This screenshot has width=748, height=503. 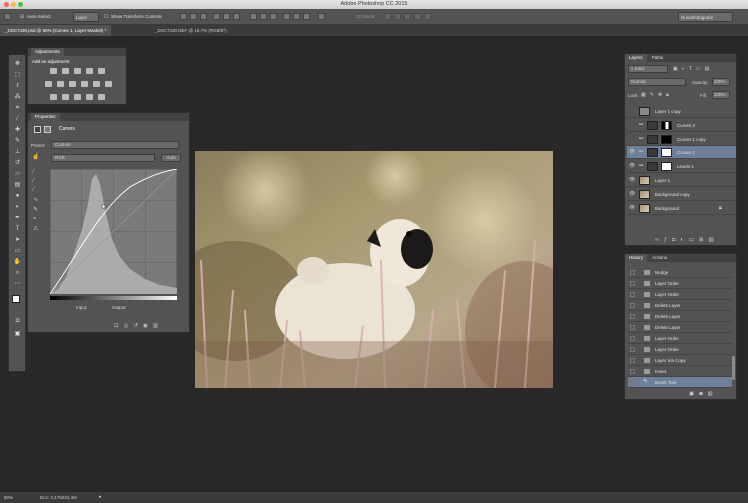 What do you see at coordinates (226, 16) in the screenshot?
I see `align-hcenter-icon` at bounding box center [226, 16].